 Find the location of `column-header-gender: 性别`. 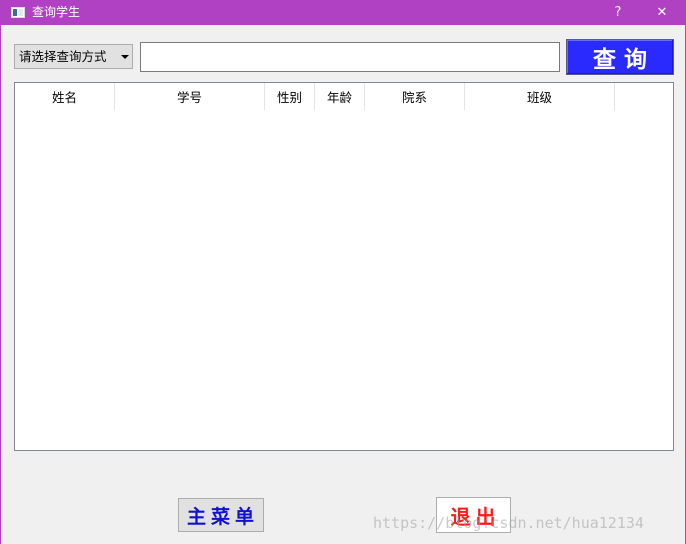

column-header-gender: 性别 is located at coordinates (290, 97).